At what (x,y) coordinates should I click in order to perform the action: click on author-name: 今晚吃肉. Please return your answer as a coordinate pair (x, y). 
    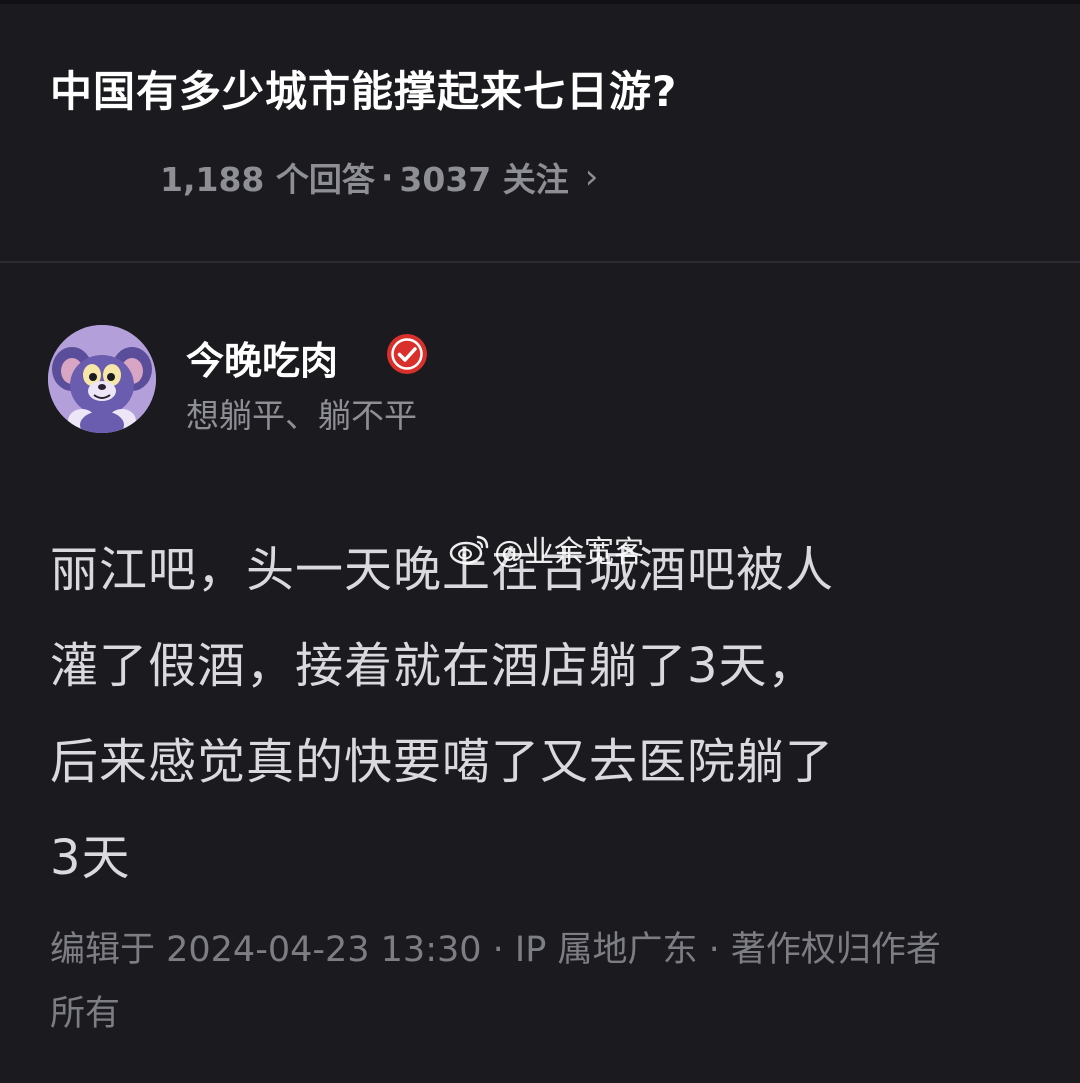
    Looking at the image, I should click on (262, 357).